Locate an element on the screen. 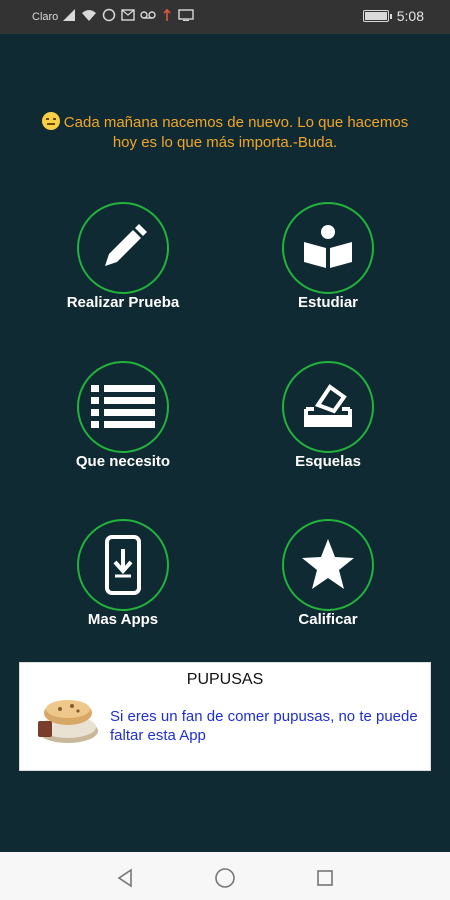 The image size is (450, 900). que-necesito-label: Que necesito is located at coordinates (123, 461).